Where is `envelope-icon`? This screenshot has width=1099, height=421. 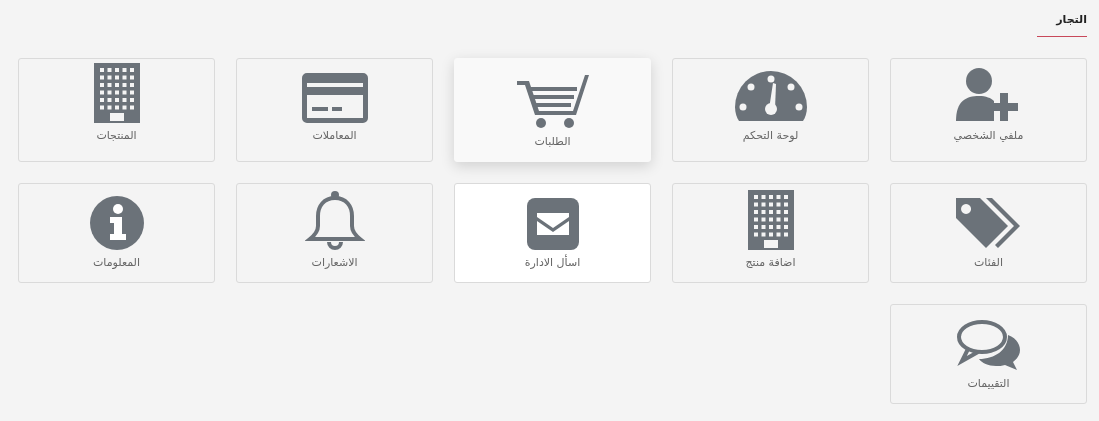
envelope-icon is located at coordinates (552, 224).